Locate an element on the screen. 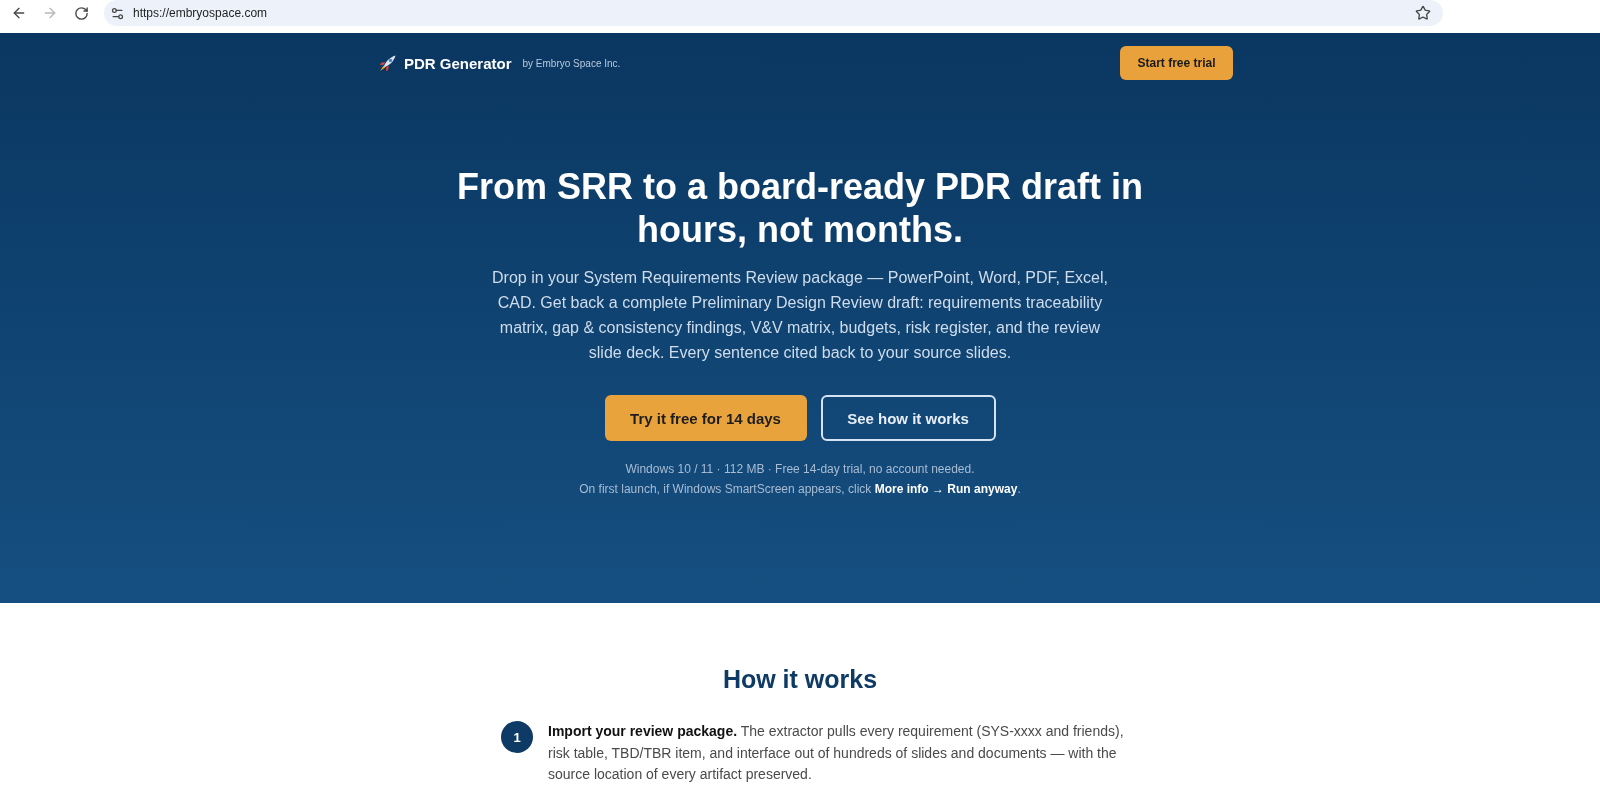 The image size is (1600, 792). trial-button: Try it free for 14 days is located at coordinates (705, 418).